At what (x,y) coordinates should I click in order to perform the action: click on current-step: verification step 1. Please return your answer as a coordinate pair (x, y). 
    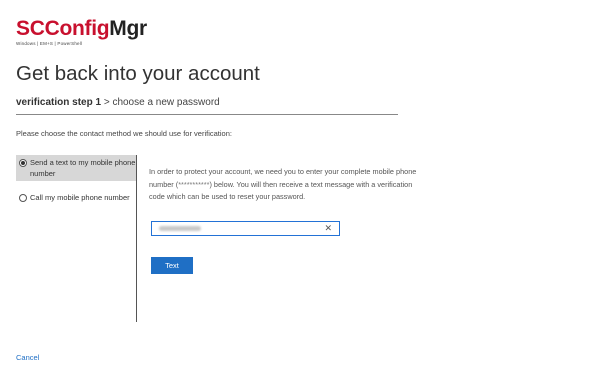
    Looking at the image, I should click on (59, 102).